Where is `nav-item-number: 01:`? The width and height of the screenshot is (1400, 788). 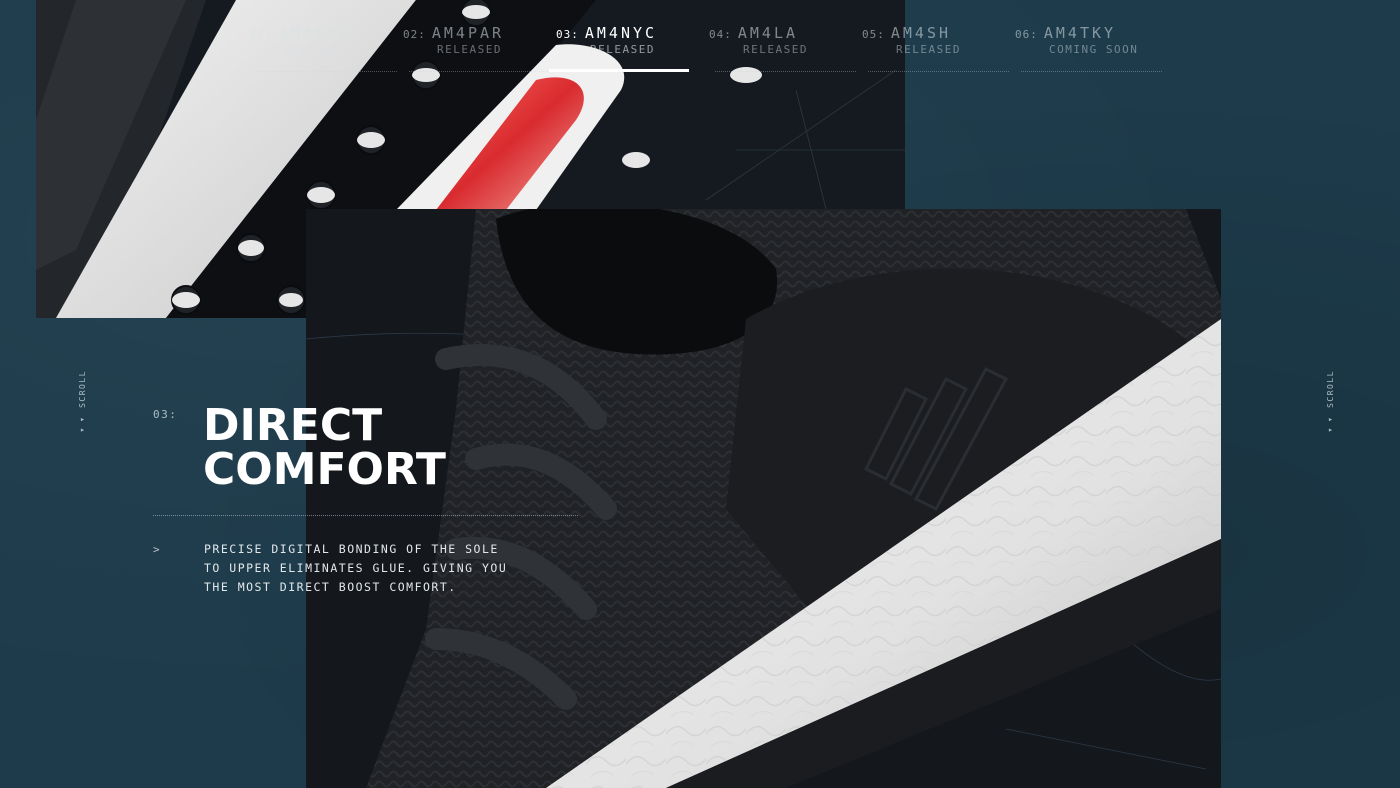
nav-item-number: 01: is located at coordinates (261, 34).